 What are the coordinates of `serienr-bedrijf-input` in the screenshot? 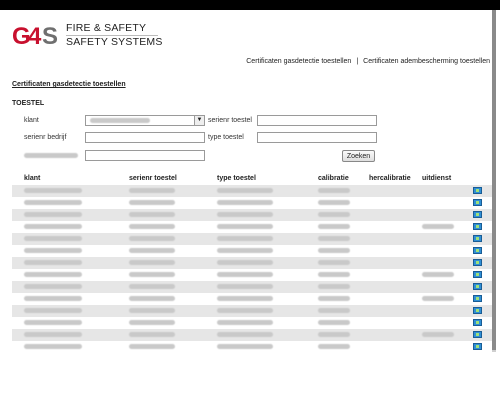 It's located at (145, 137).